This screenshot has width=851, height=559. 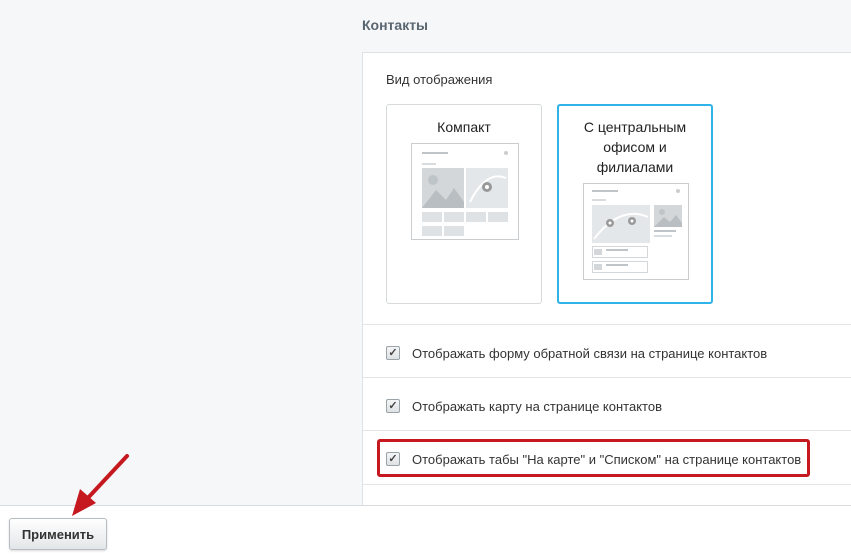 What do you see at coordinates (100, 485) in the screenshot?
I see `annotation-arrow-icon` at bounding box center [100, 485].